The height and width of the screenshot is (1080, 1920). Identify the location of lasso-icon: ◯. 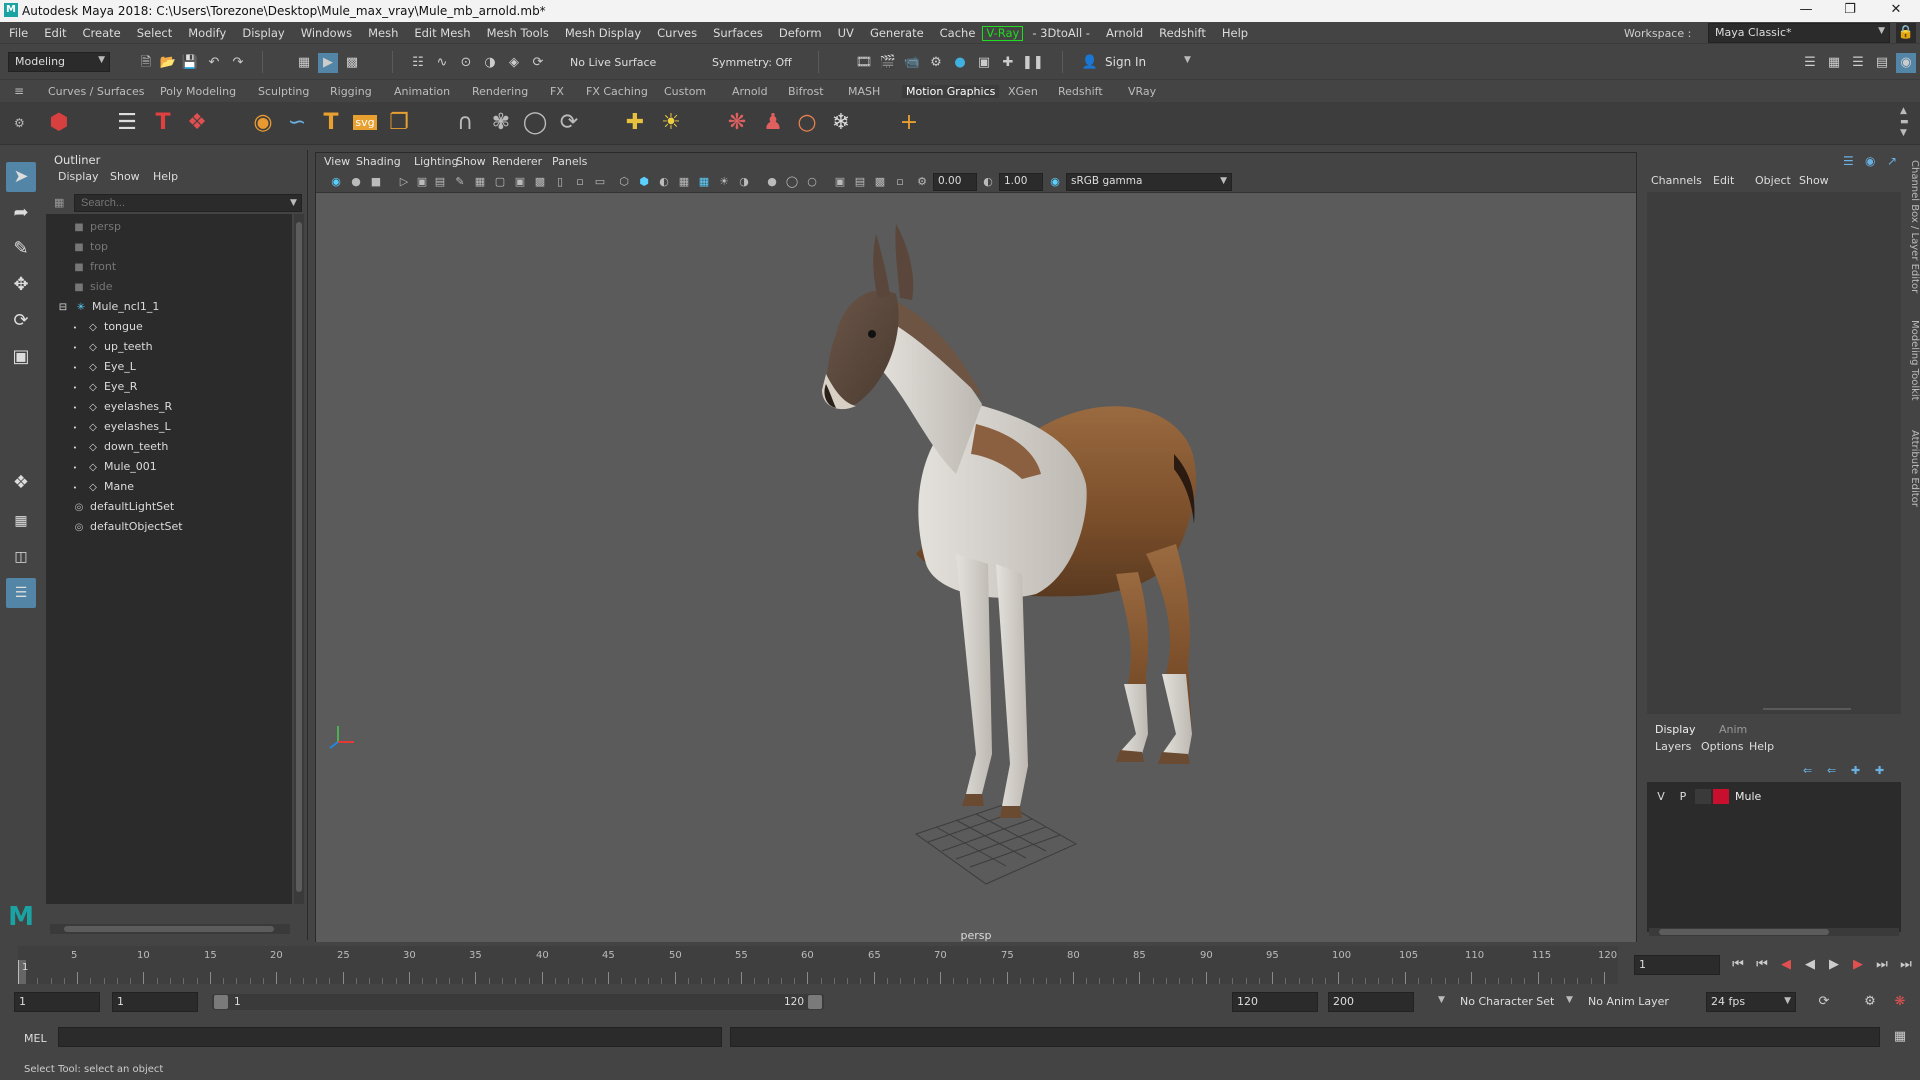
(535, 123).